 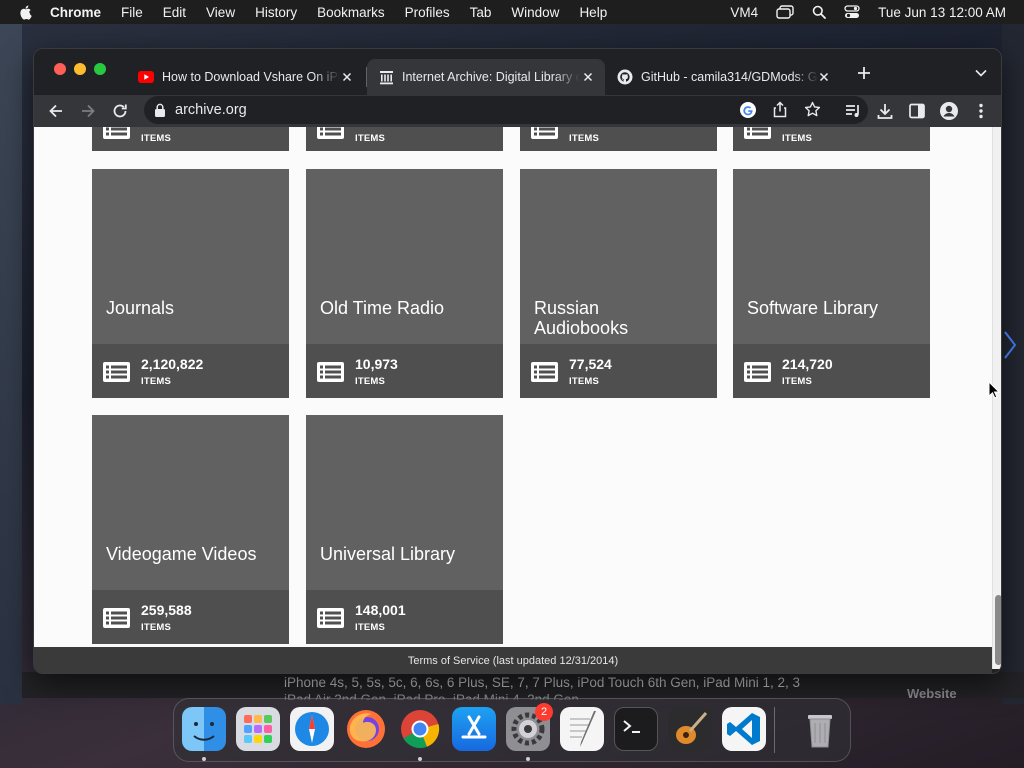 What do you see at coordinates (998, 630) in the screenshot?
I see `scrollbar-thumb` at bounding box center [998, 630].